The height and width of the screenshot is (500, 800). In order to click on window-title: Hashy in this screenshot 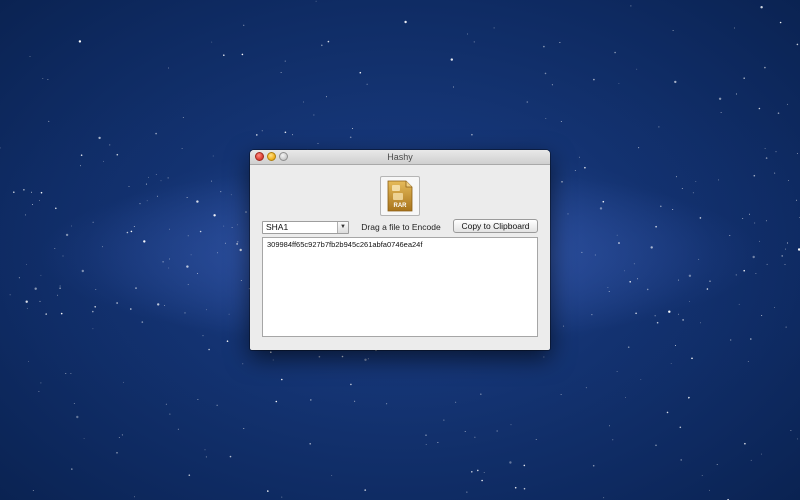, I will do `click(400, 157)`.